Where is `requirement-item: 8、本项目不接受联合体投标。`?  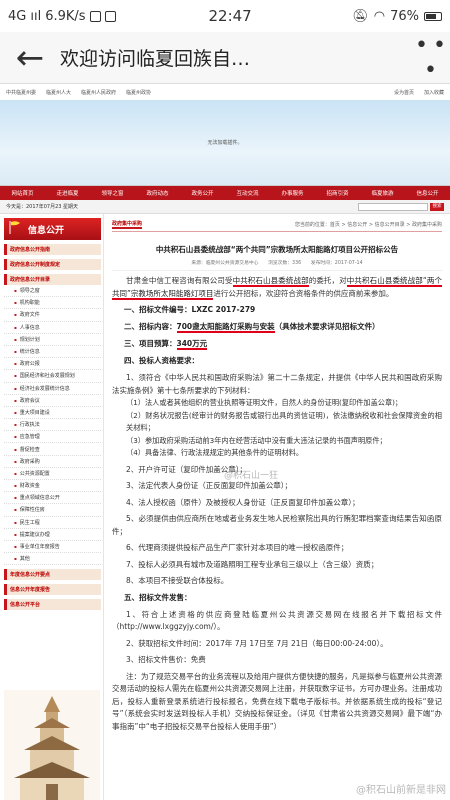 requirement-item: 8、本项目不接受联合体投标。 is located at coordinates (177, 580).